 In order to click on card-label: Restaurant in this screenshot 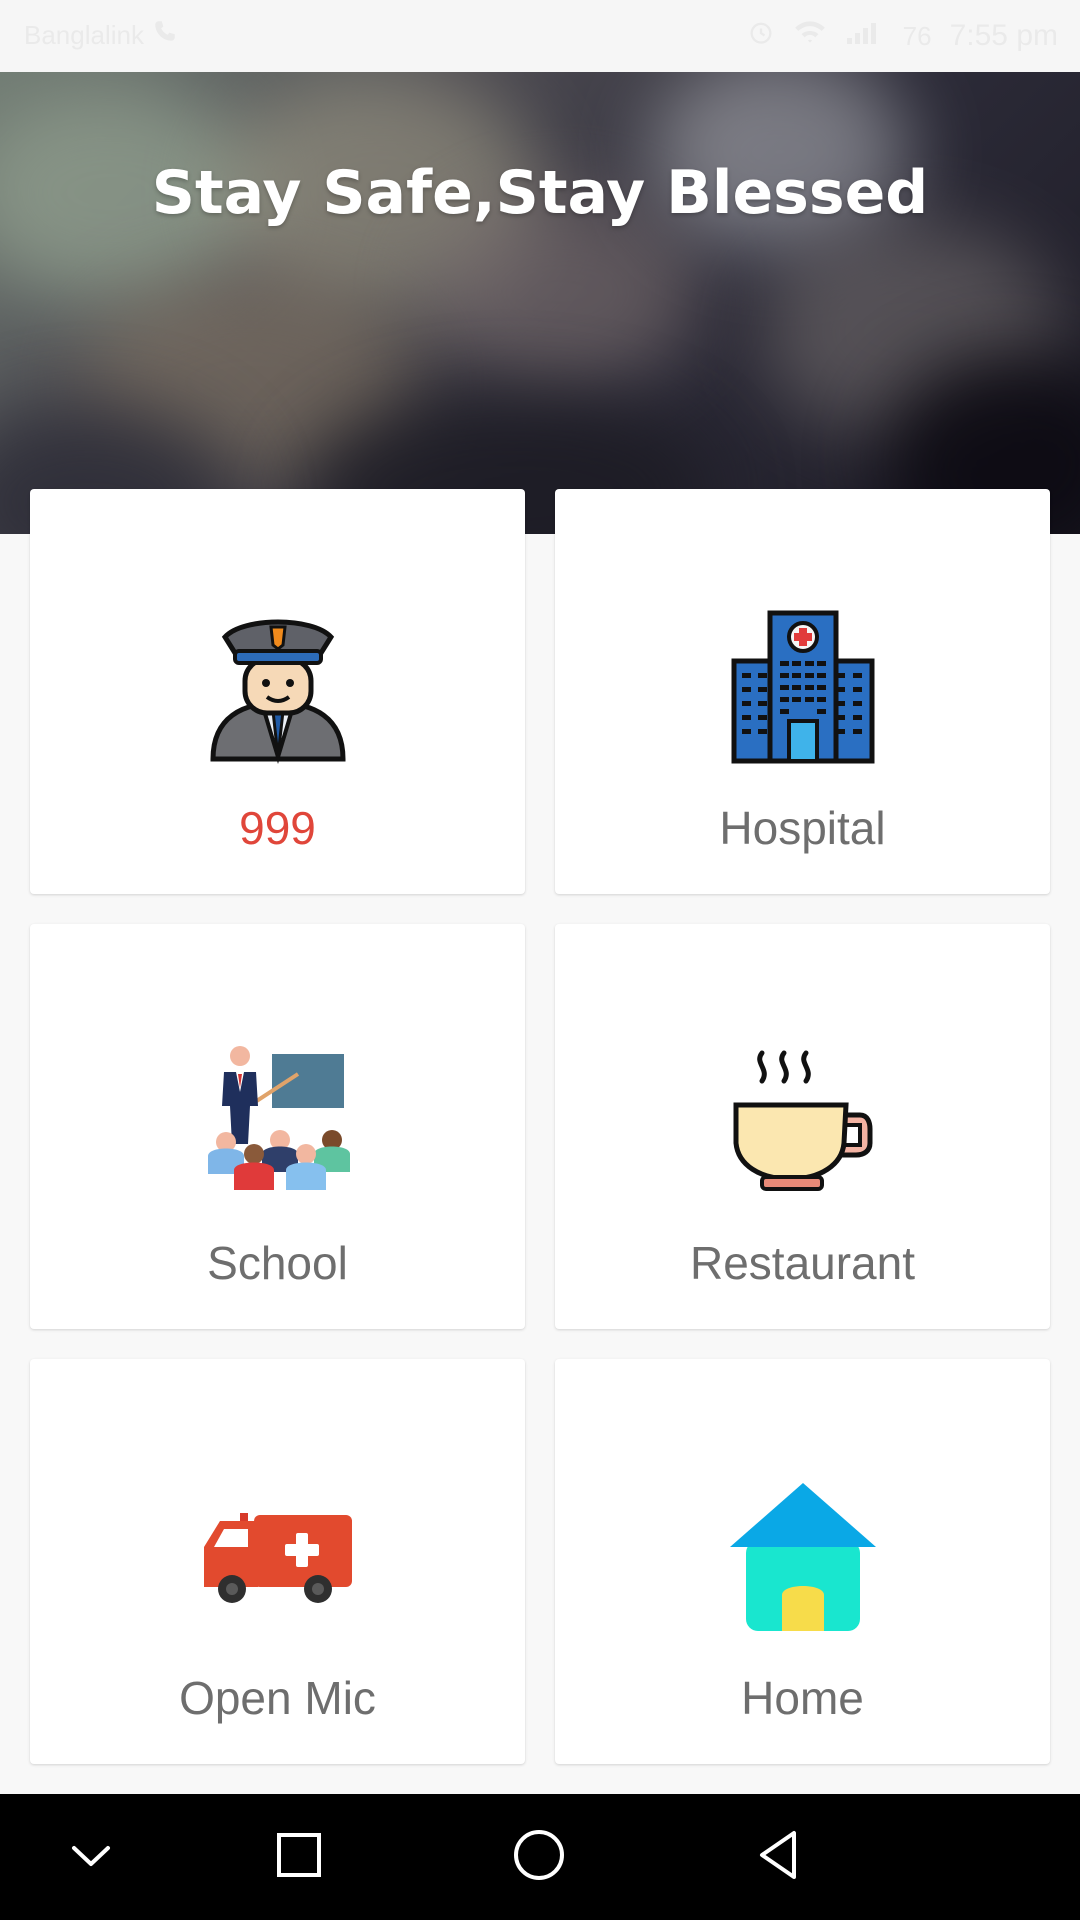, I will do `click(802, 1263)`.